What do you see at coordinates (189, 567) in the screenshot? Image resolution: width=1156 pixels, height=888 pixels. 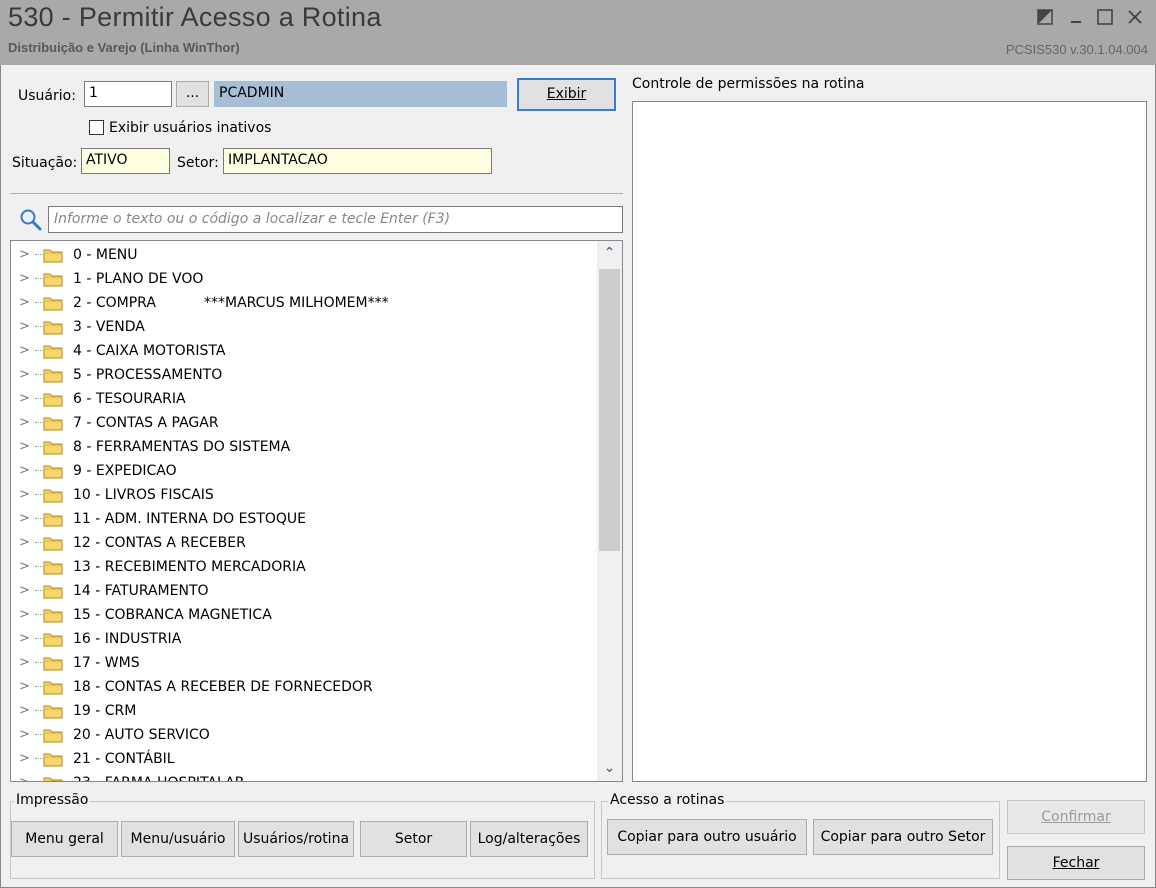 I see `tree-item-label: 13 - RECEBIMENTO MERCADORIA` at bounding box center [189, 567].